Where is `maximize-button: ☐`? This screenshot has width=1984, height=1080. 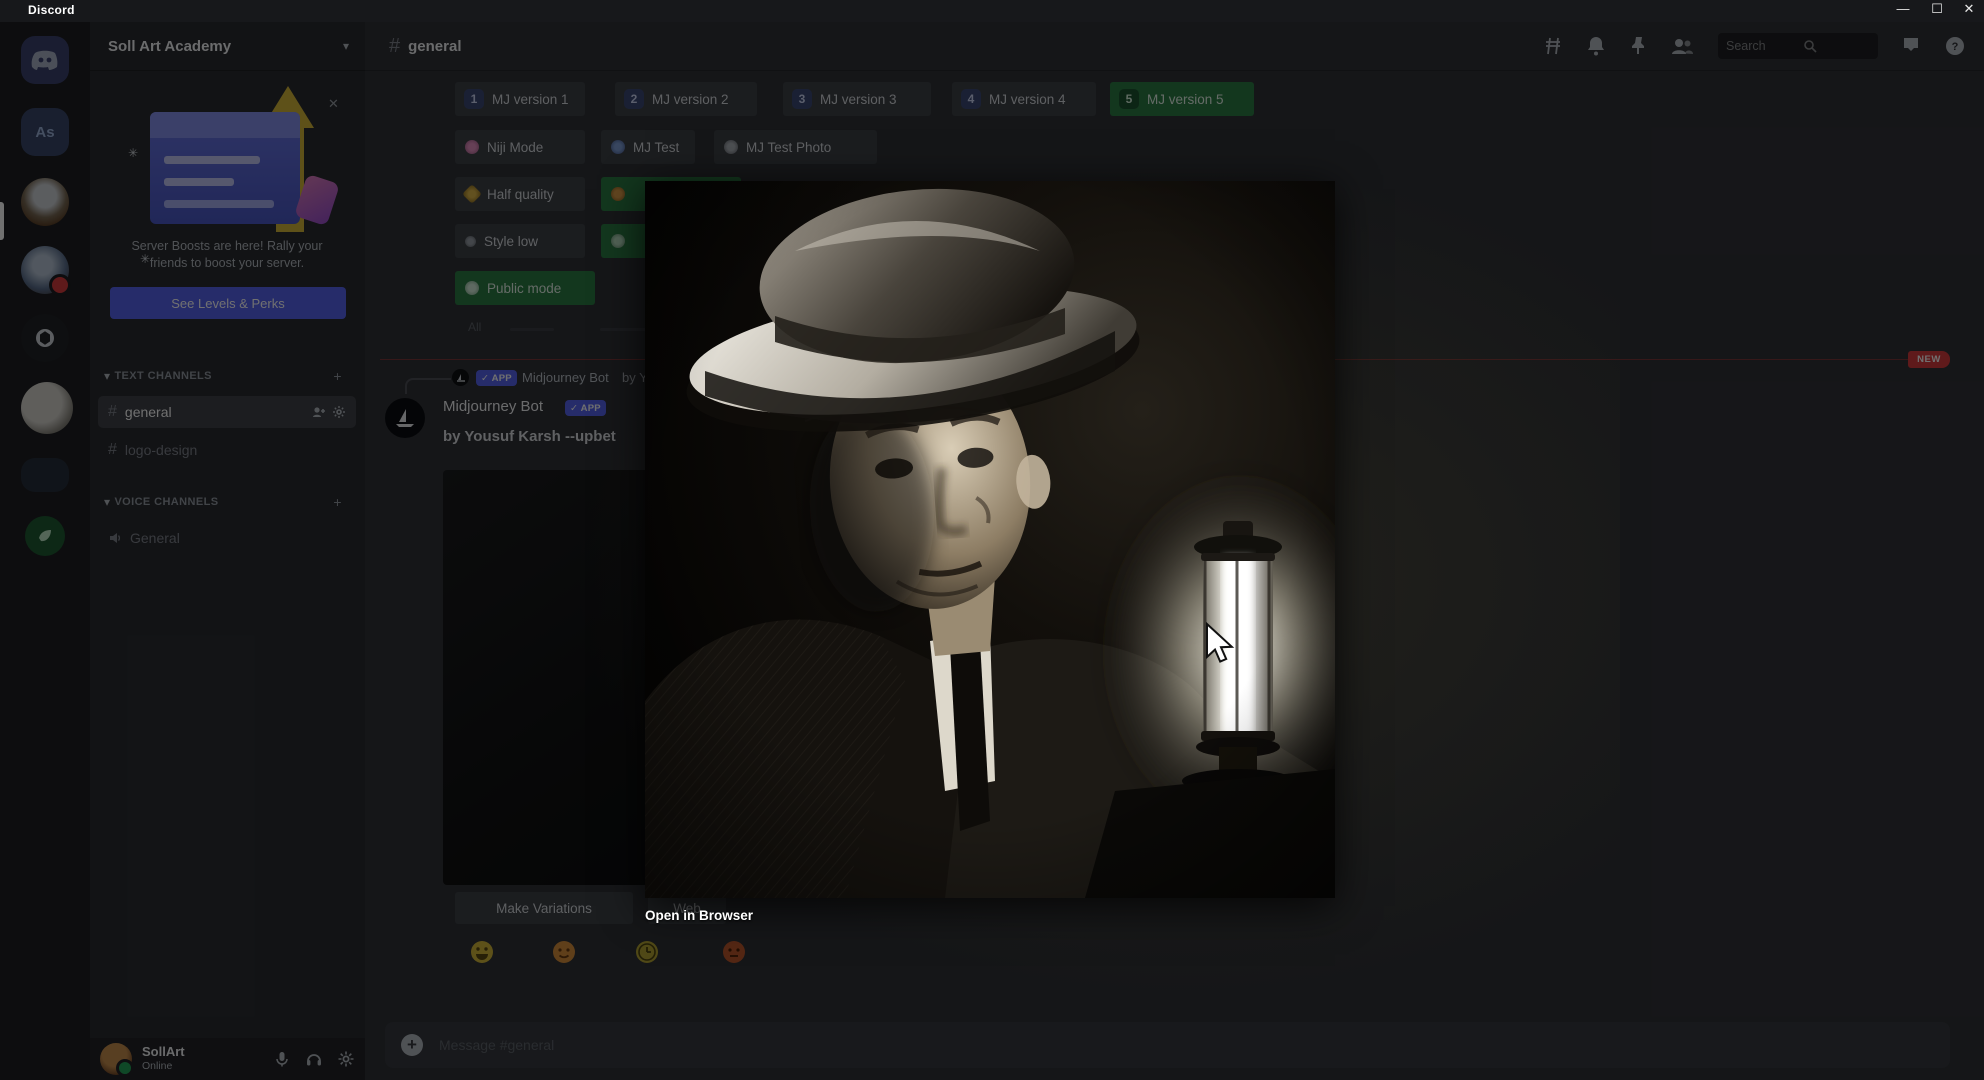
maximize-button: ☐ is located at coordinates (1937, 9).